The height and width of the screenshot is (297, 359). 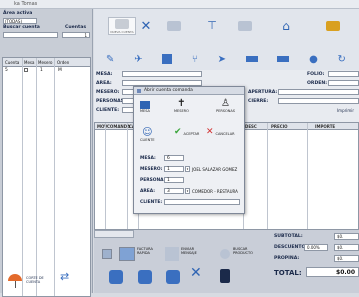 I want to click on list-item: 5 1 M, so click(x=46, y=70).